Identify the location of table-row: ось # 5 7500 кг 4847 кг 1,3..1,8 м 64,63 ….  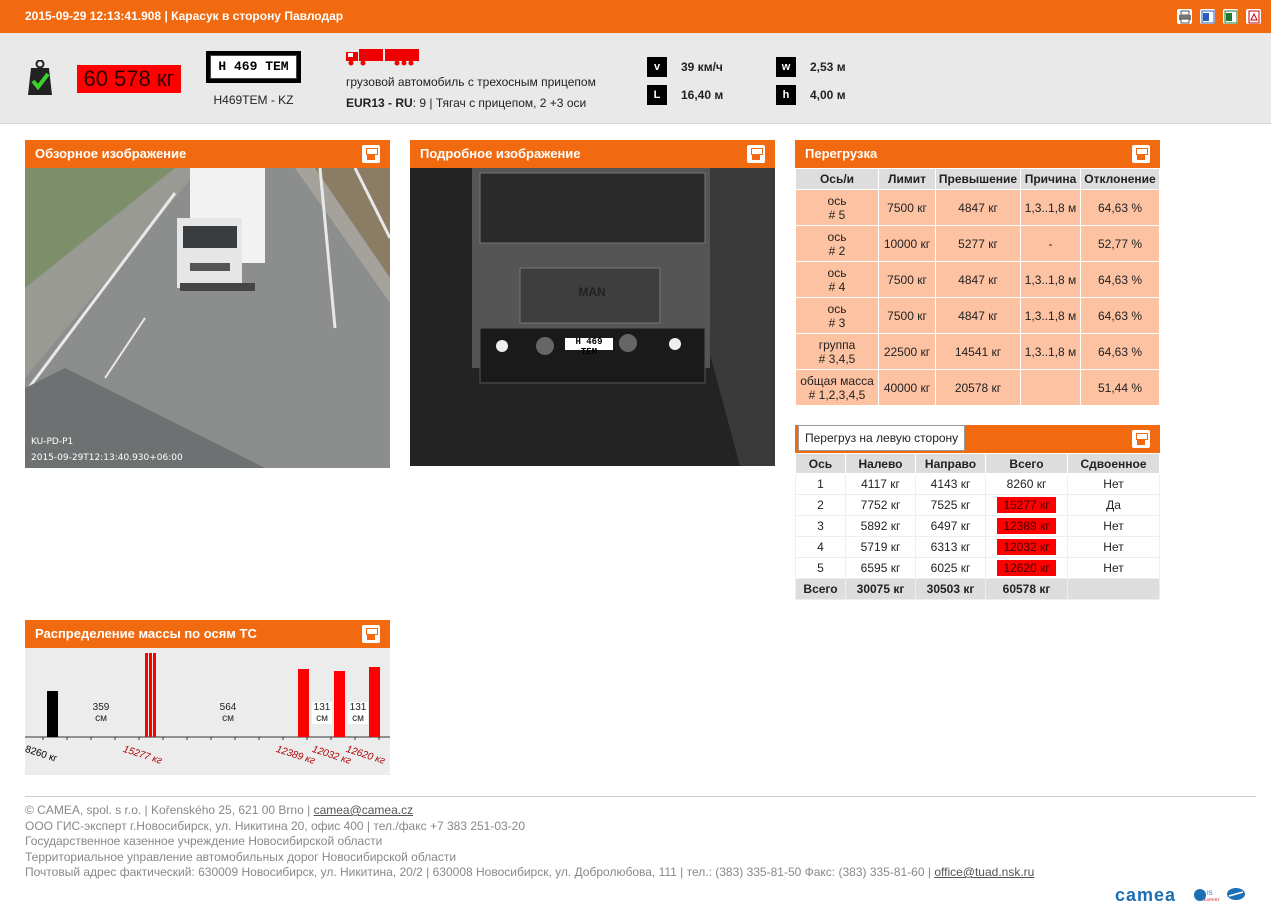
(977, 207).